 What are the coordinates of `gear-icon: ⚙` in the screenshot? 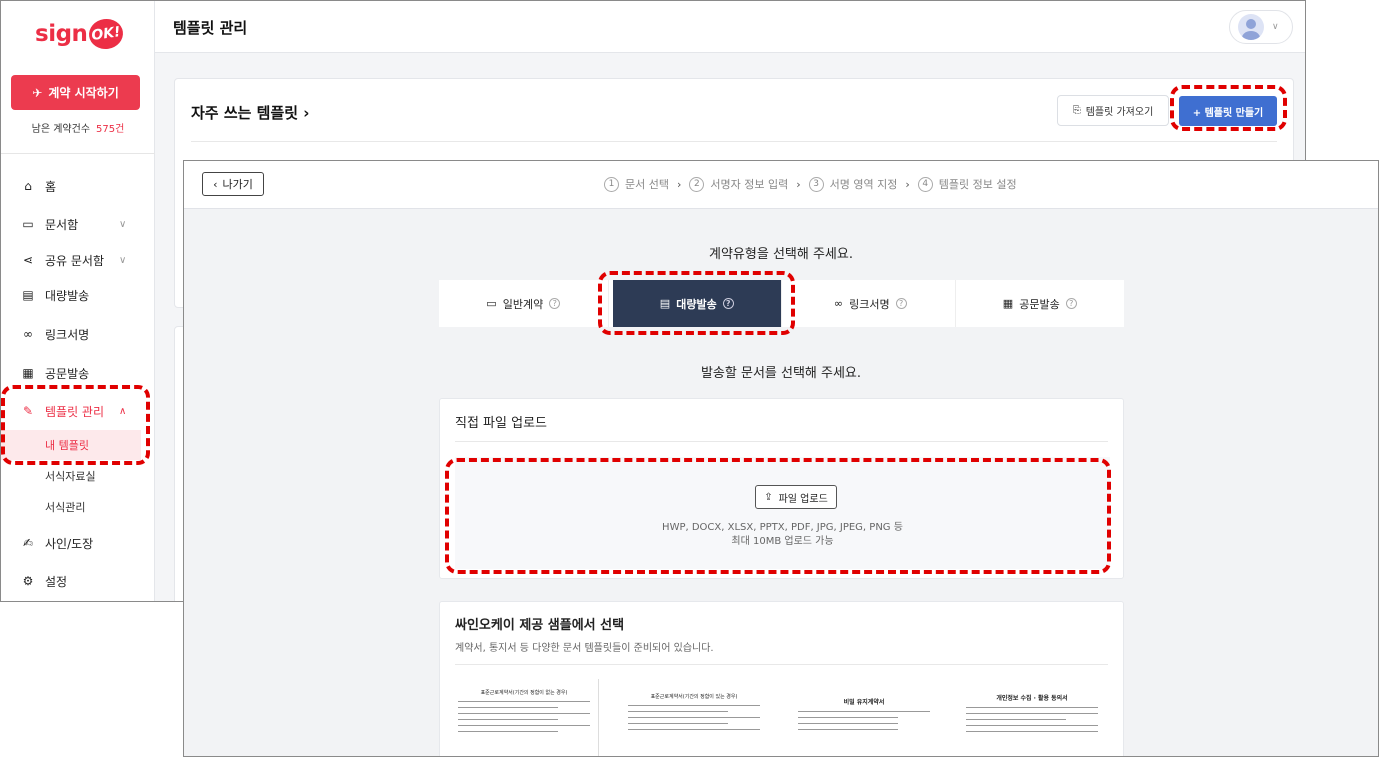 It's located at (28, 581).